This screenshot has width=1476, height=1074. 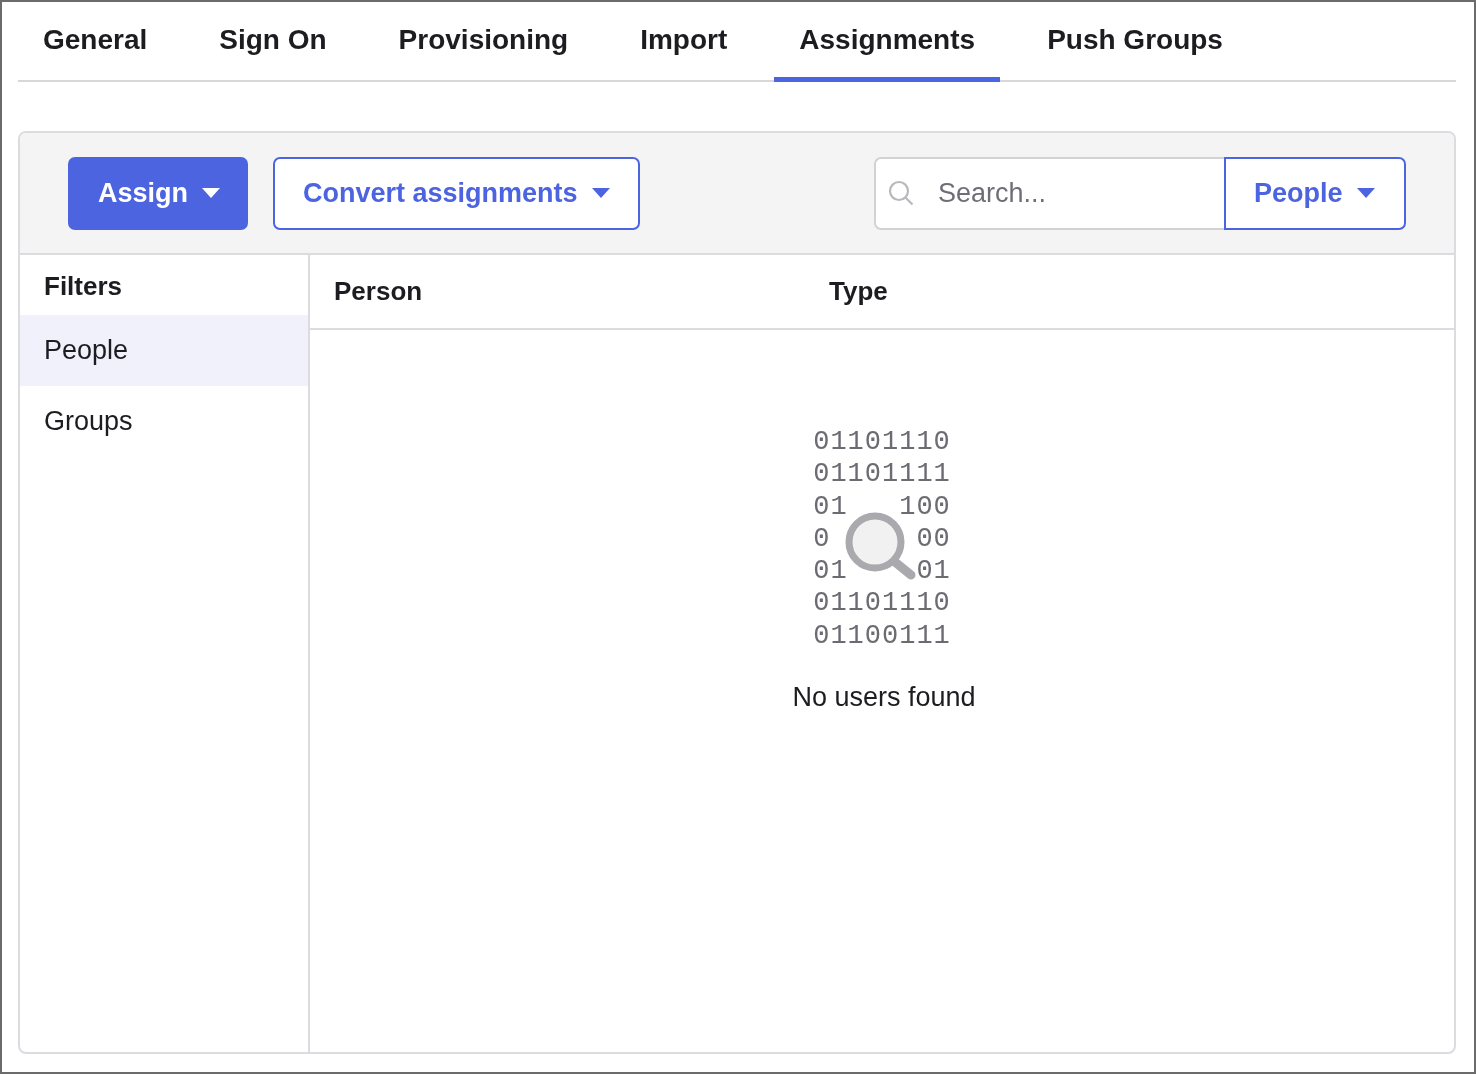 What do you see at coordinates (933, 539) in the screenshot?
I see `binary-digits: 00` at bounding box center [933, 539].